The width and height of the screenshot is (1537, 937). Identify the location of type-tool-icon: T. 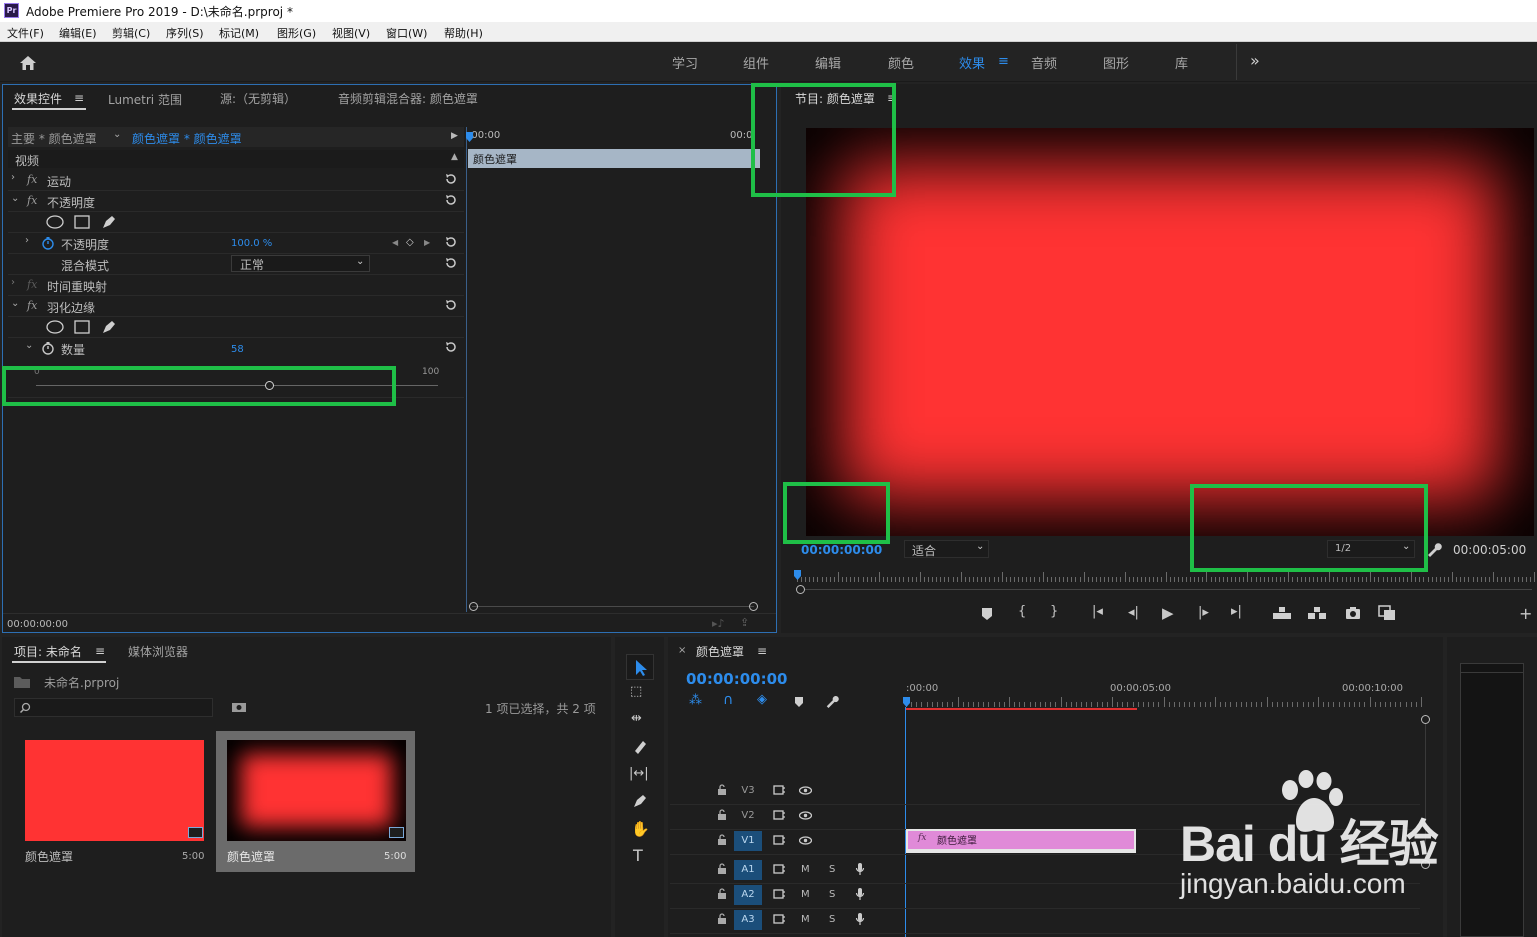
(638, 855).